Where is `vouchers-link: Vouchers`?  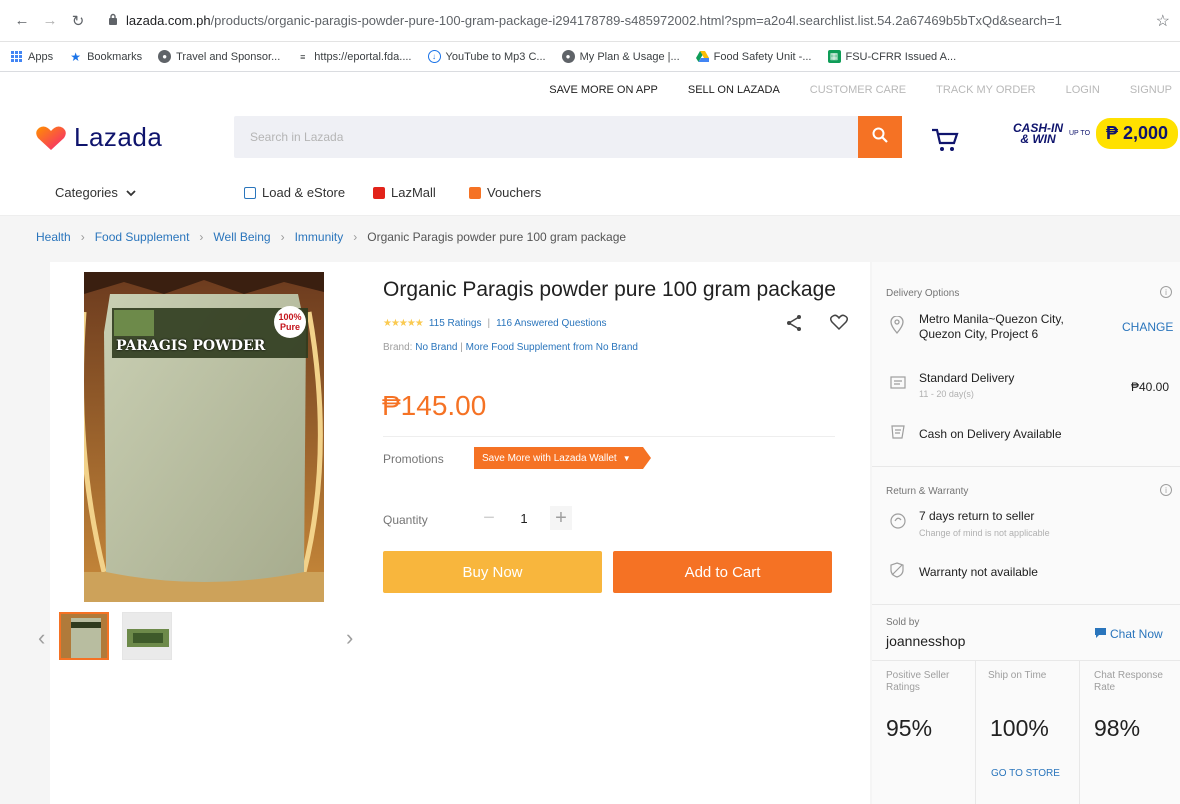 vouchers-link: Vouchers is located at coordinates (505, 192).